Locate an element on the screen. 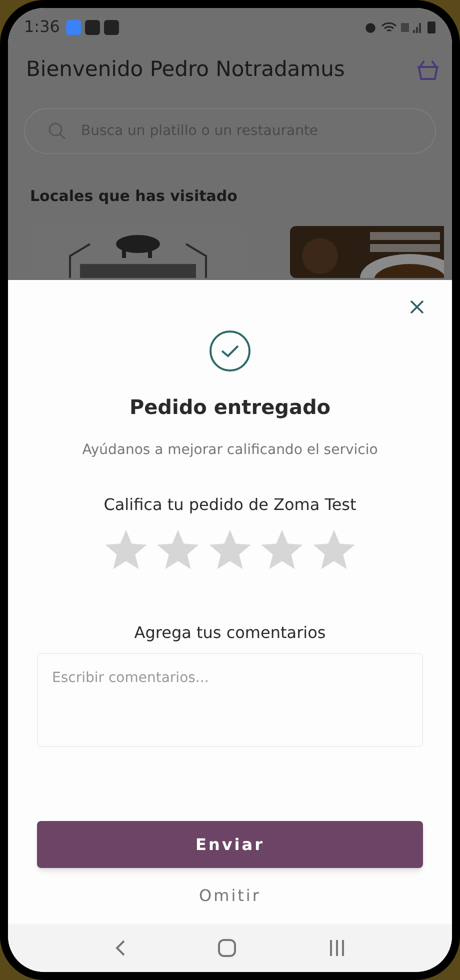 Image resolution: width=460 pixels, height=980 pixels. submit-button: Enviar is located at coordinates (230, 844).